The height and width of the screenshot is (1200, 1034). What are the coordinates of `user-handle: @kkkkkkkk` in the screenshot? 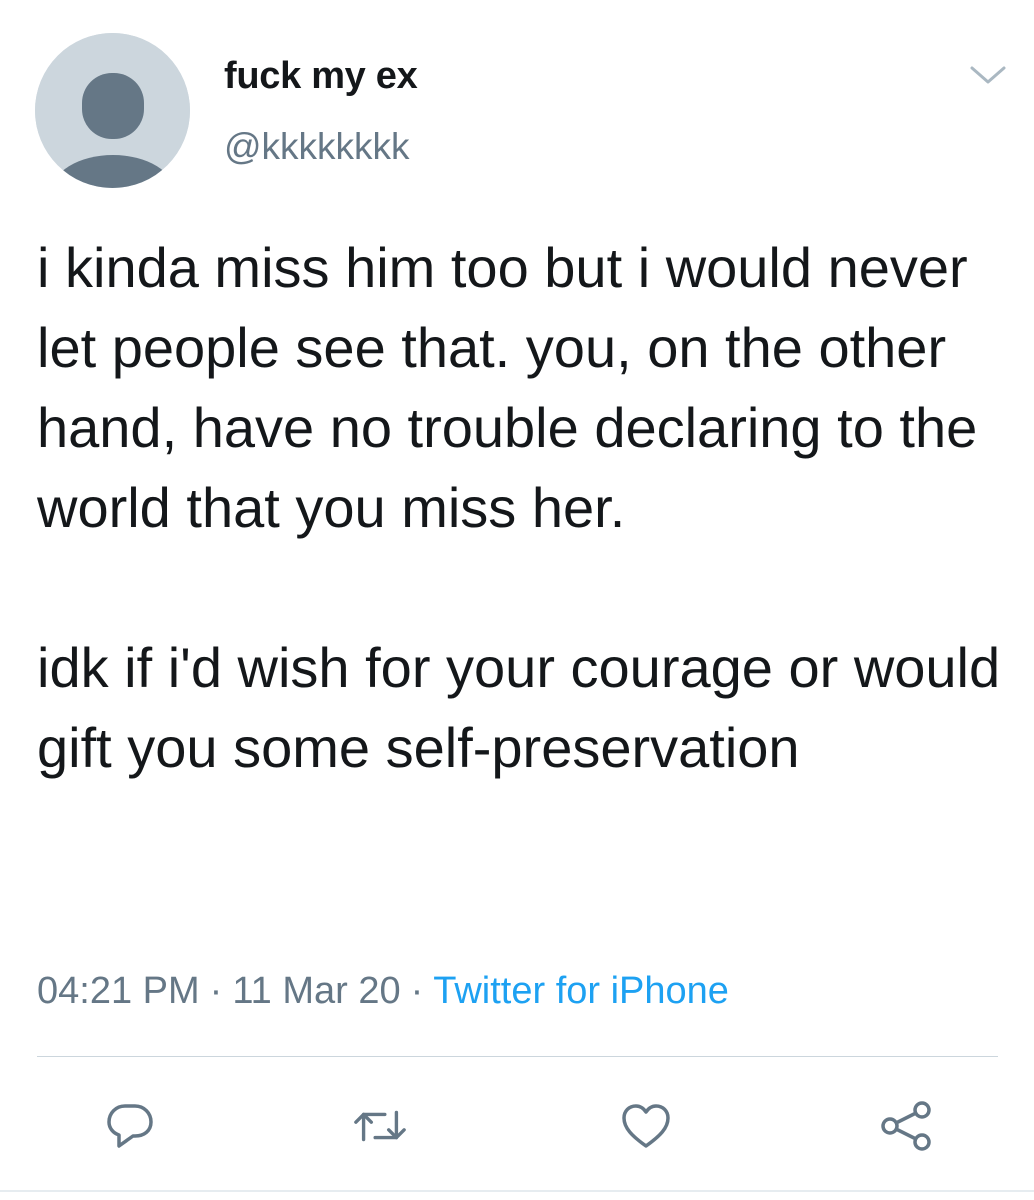 It's located at (317, 147).